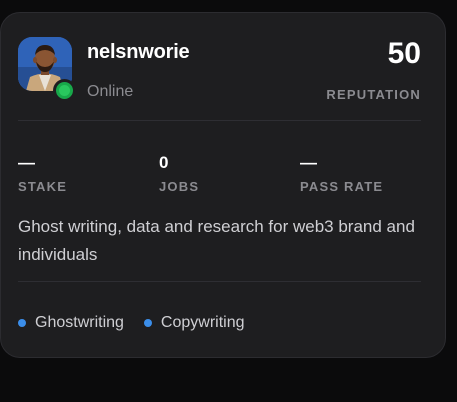  Describe the element at coordinates (26, 162) in the screenshot. I see `stat-stake-value: —` at that location.